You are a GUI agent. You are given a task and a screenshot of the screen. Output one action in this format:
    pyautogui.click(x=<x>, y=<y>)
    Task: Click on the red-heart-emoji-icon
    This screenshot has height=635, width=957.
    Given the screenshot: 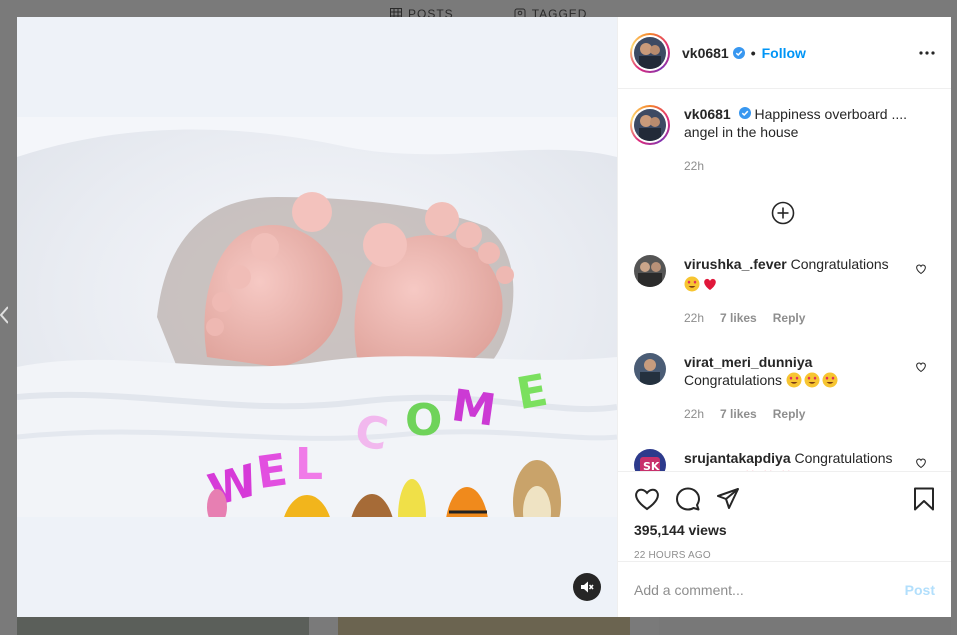 What is the action you would take?
    pyautogui.click(x=710, y=284)
    